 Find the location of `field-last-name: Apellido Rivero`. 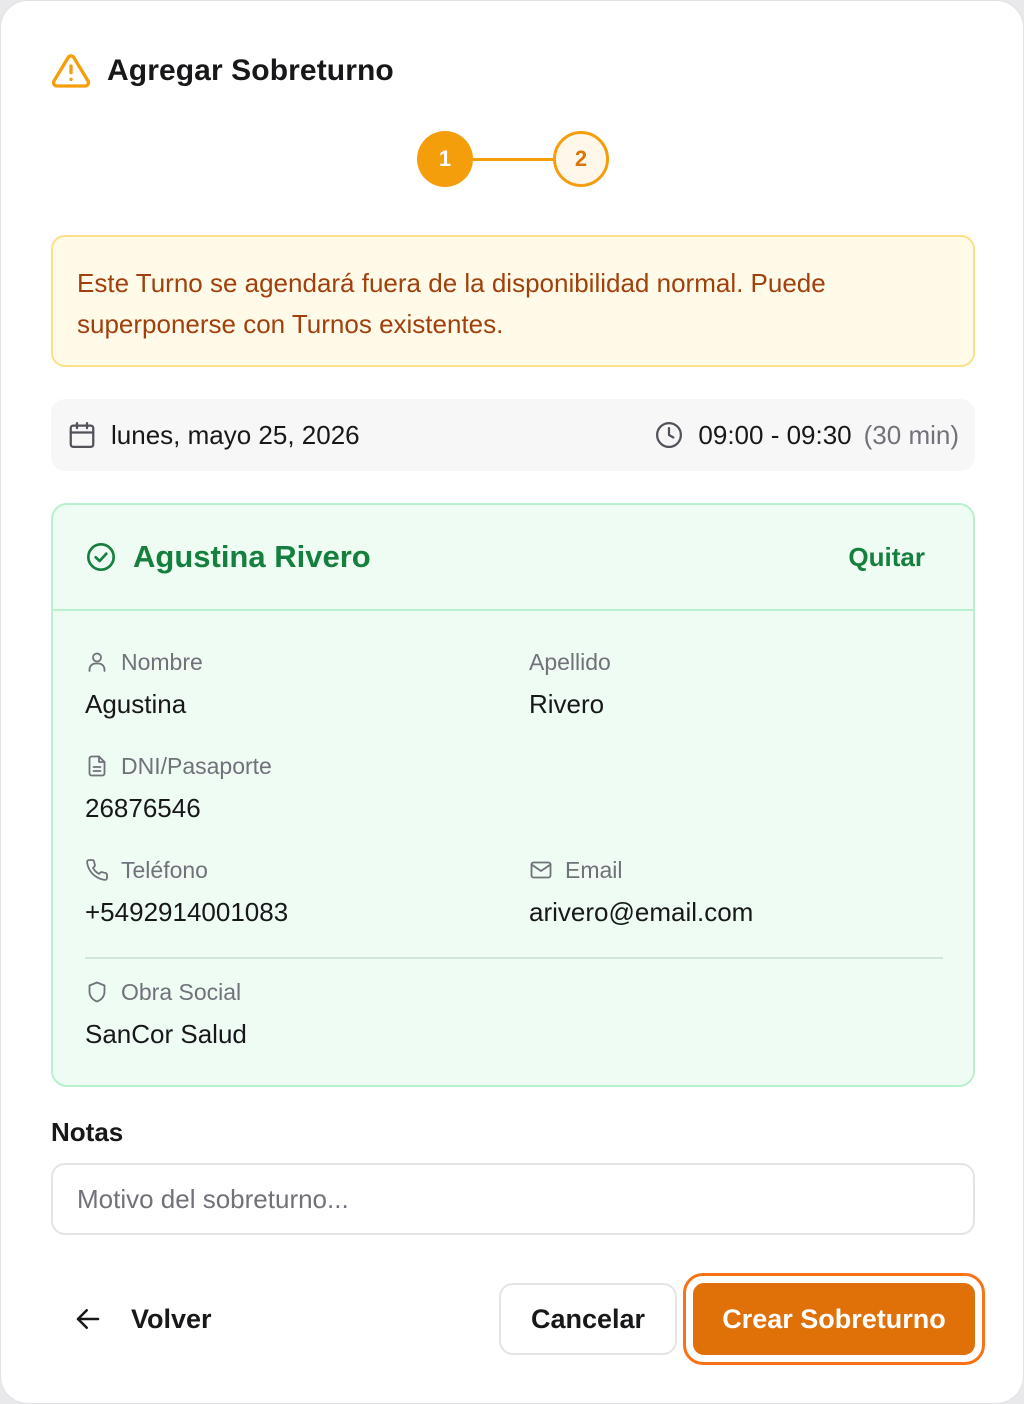

field-last-name: Apellido Rivero is located at coordinates (570, 683).